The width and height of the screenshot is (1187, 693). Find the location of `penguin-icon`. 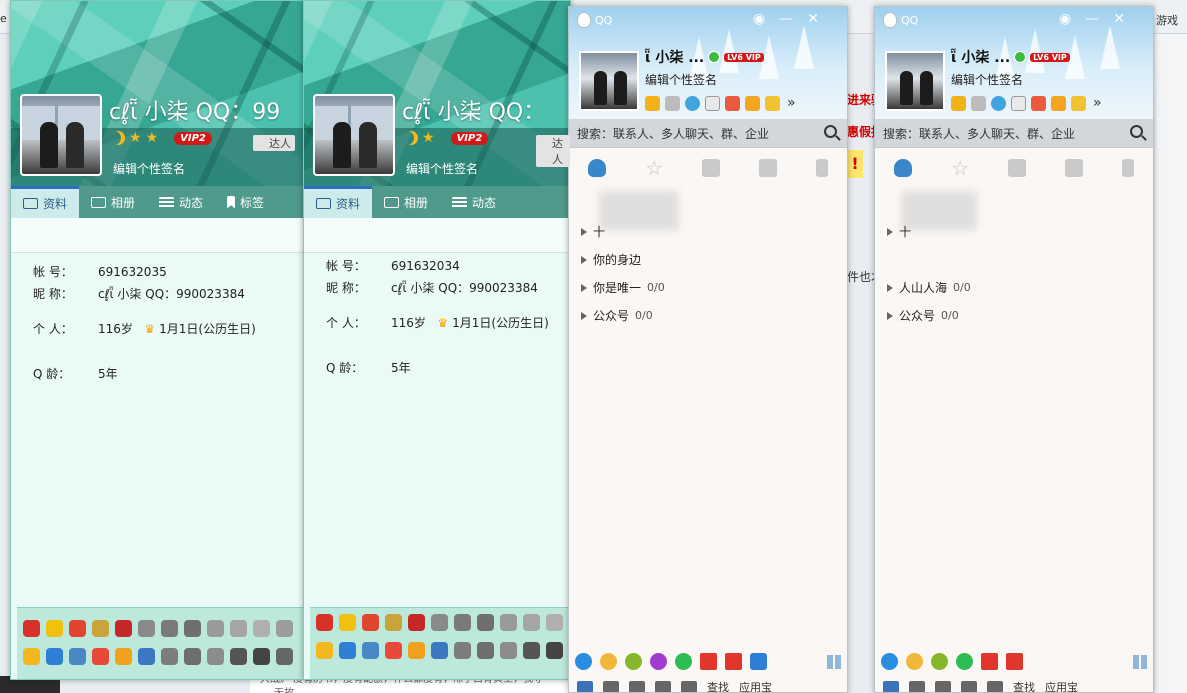

penguin-icon is located at coordinates (914, 661).